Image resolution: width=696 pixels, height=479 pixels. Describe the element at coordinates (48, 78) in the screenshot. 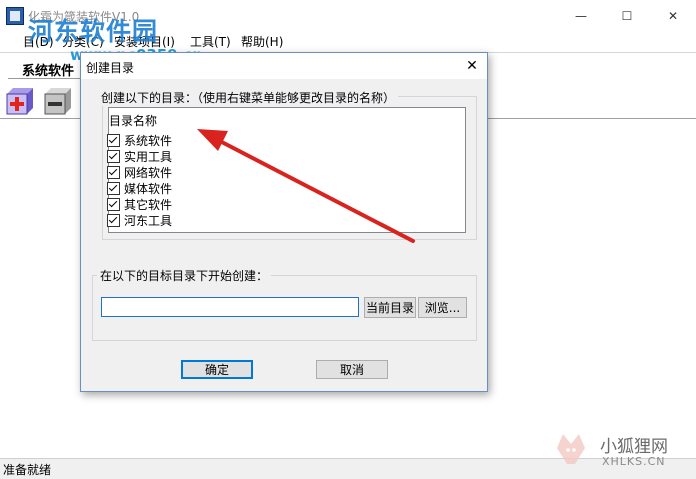

I see `tab-underline` at that location.